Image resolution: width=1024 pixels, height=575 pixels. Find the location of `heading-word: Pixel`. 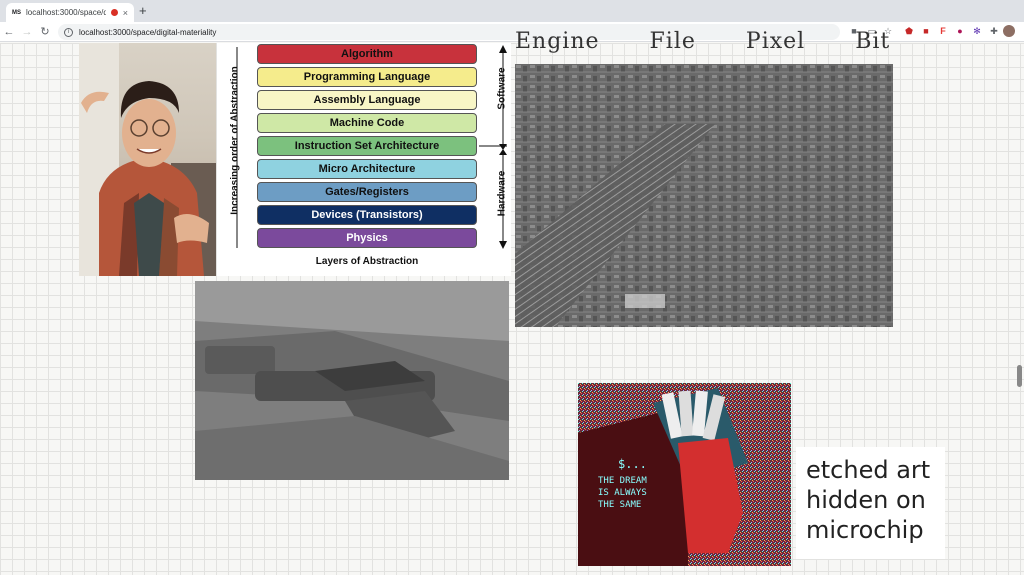

heading-word: Pixel is located at coordinates (775, 41).